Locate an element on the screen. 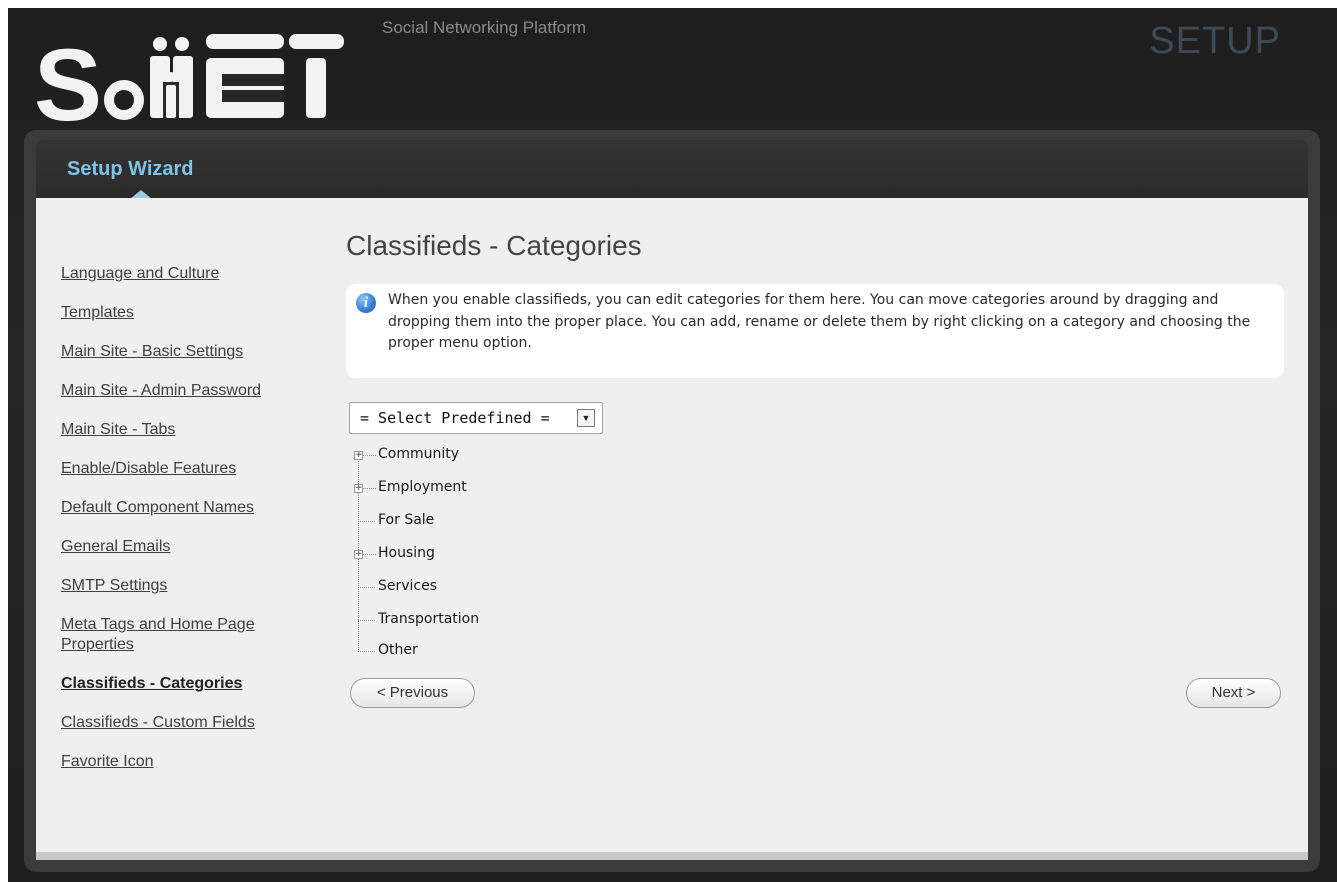 The width and height of the screenshot is (1337, 882). socnet-logo: S is located at coordinates (189, 80).